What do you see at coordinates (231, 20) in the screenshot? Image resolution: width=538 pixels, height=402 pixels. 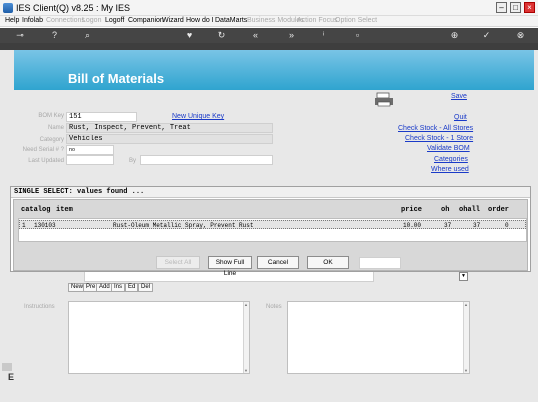 I see `menu-datamarts: DataMarts` at bounding box center [231, 20].